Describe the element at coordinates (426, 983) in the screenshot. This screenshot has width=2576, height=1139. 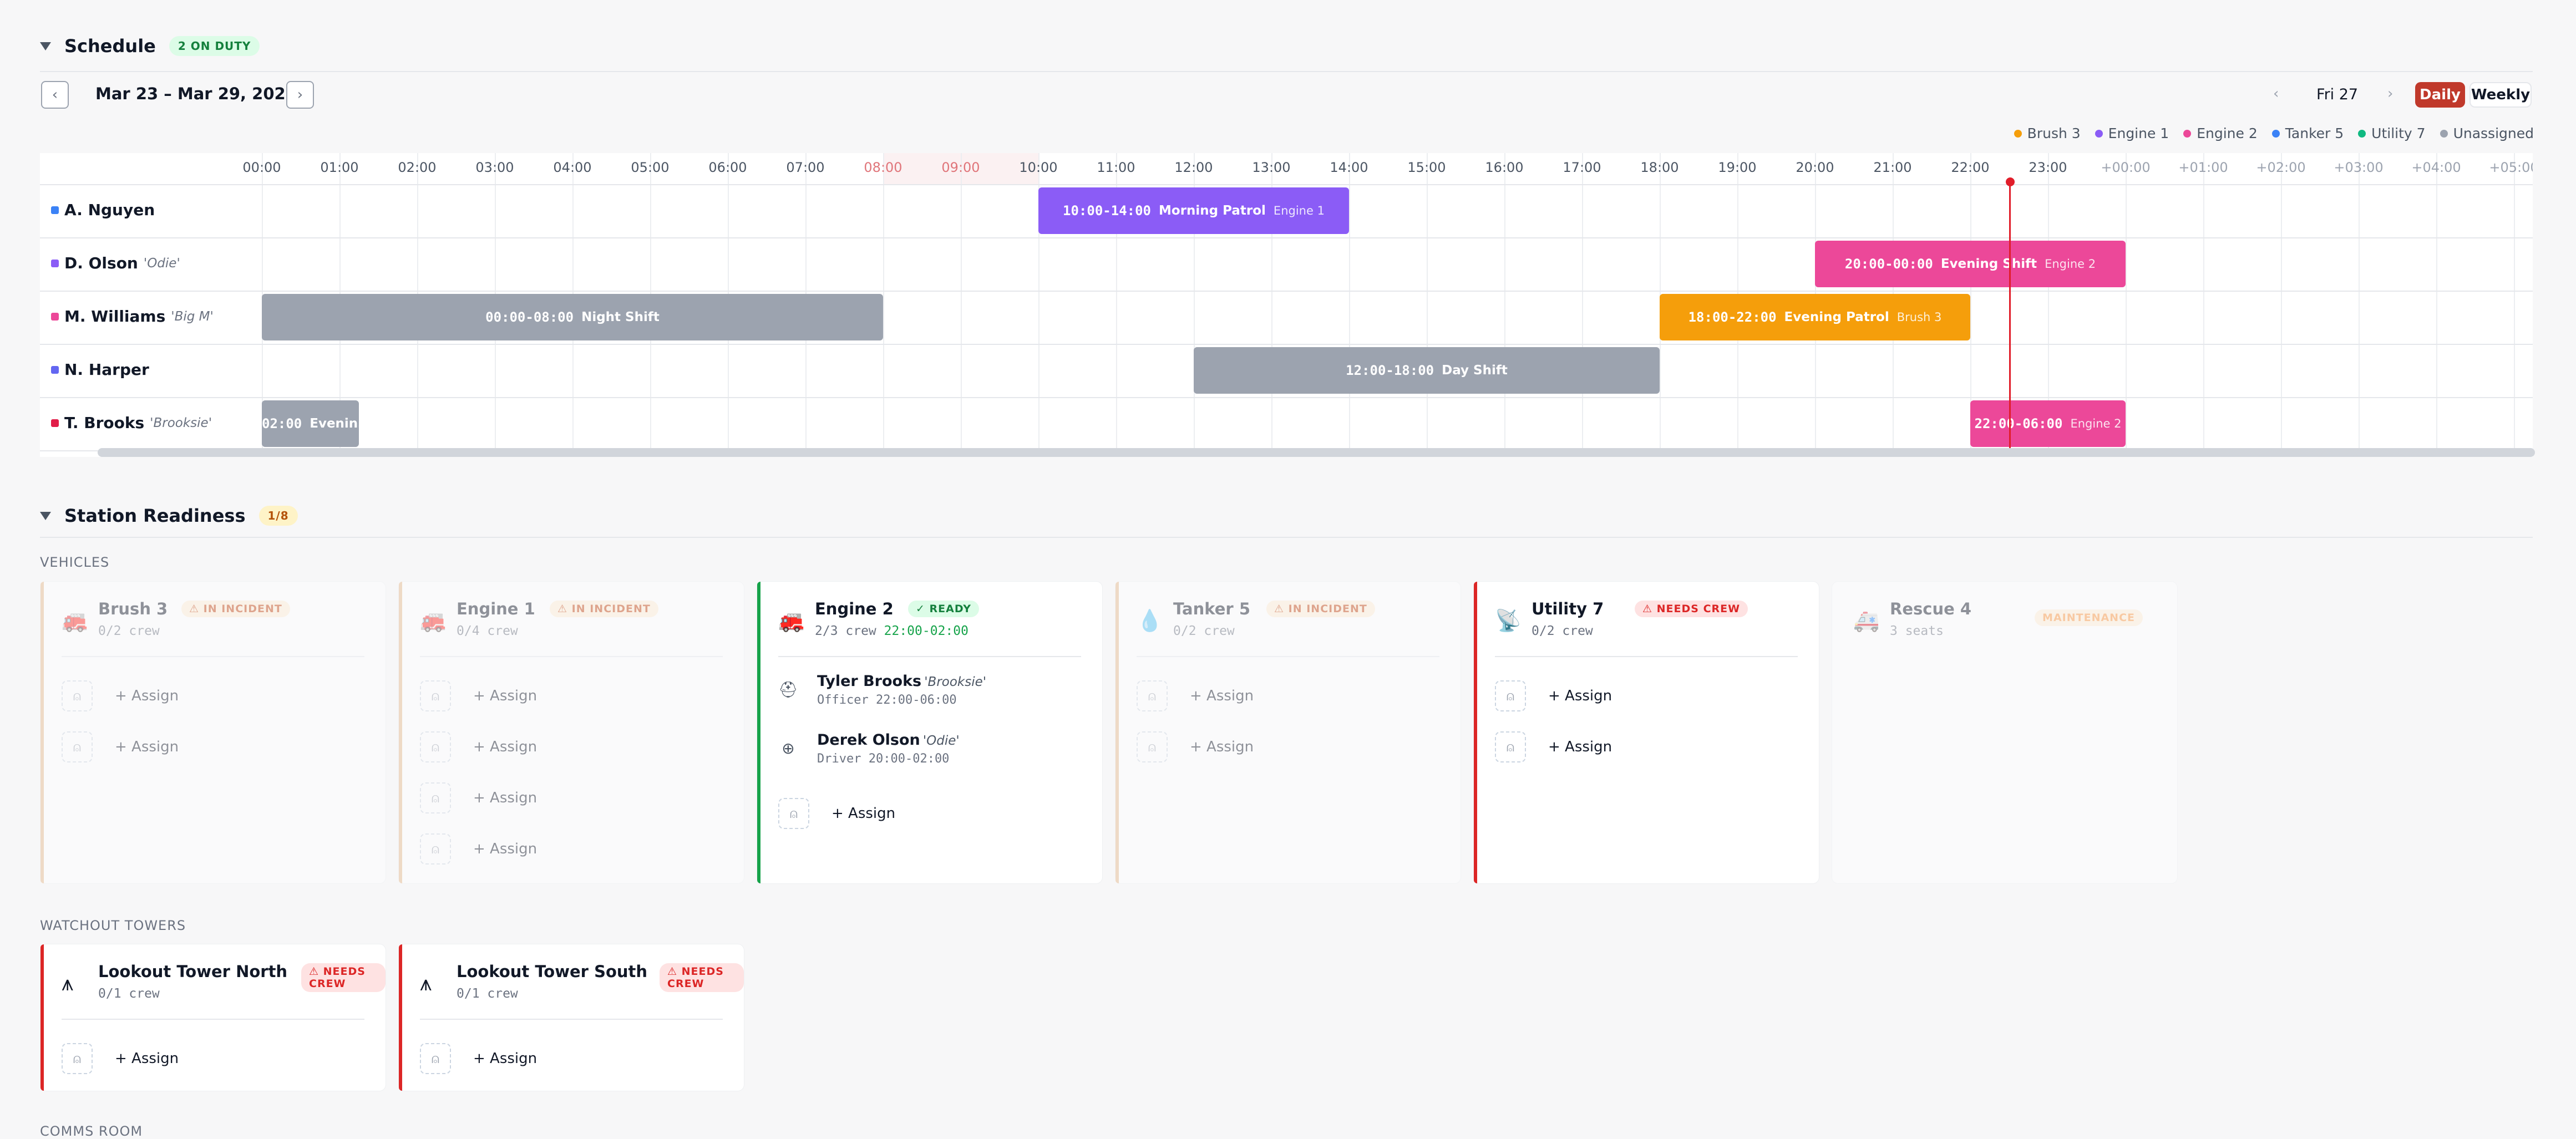
I see `tower-icon: ⩚` at that location.